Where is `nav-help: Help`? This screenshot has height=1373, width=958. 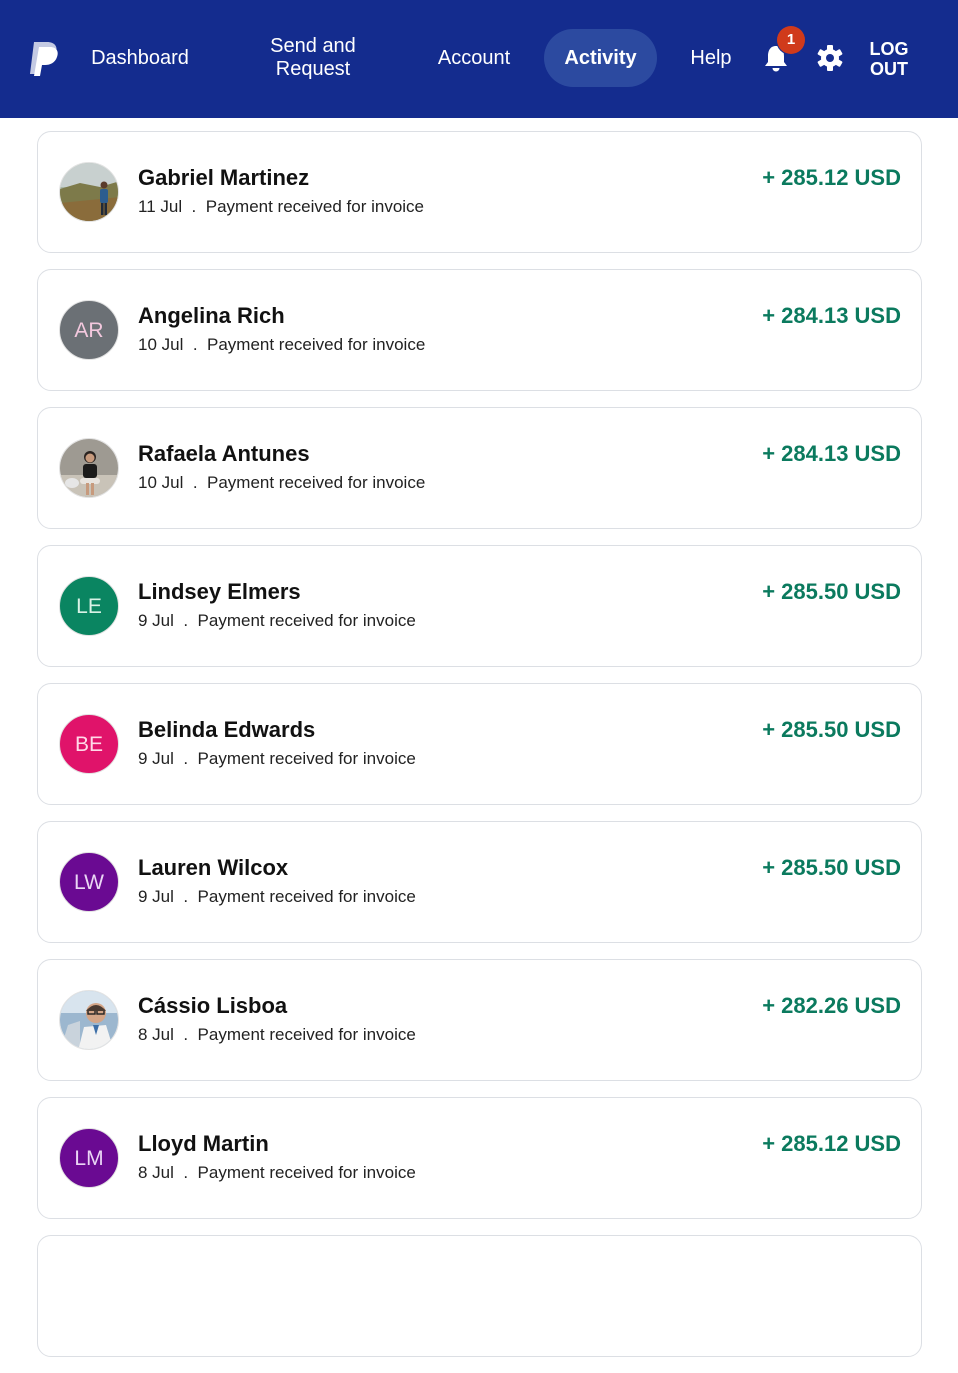 nav-help: Help is located at coordinates (711, 58).